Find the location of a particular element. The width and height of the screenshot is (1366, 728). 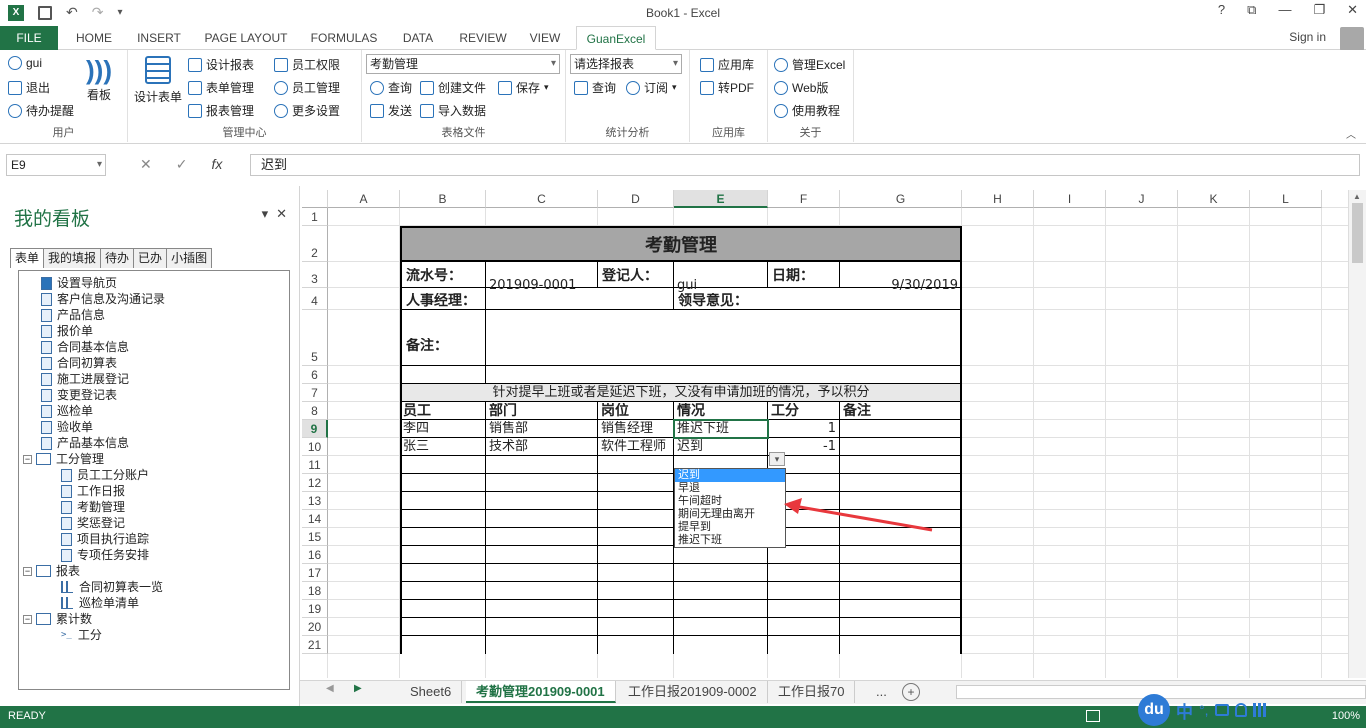

pane-tab-done: 已办 is located at coordinates (150, 258).